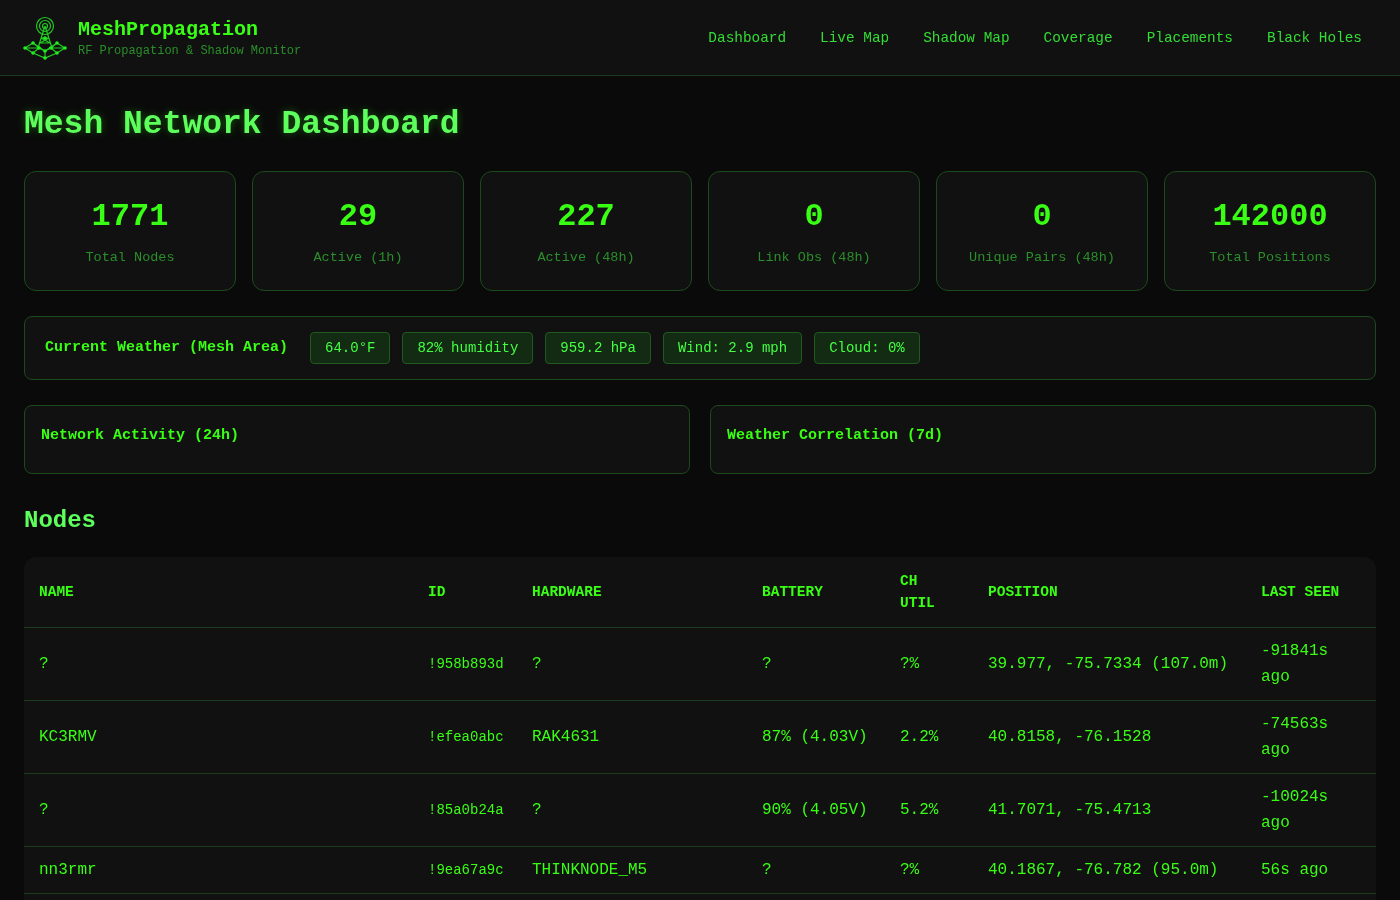 The image size is (1400, 900). Describe the element at coordinates (1109, 870) in the screenshot. I see `table-cell: 40.1867, -76.782 (95.0m)` at that location.